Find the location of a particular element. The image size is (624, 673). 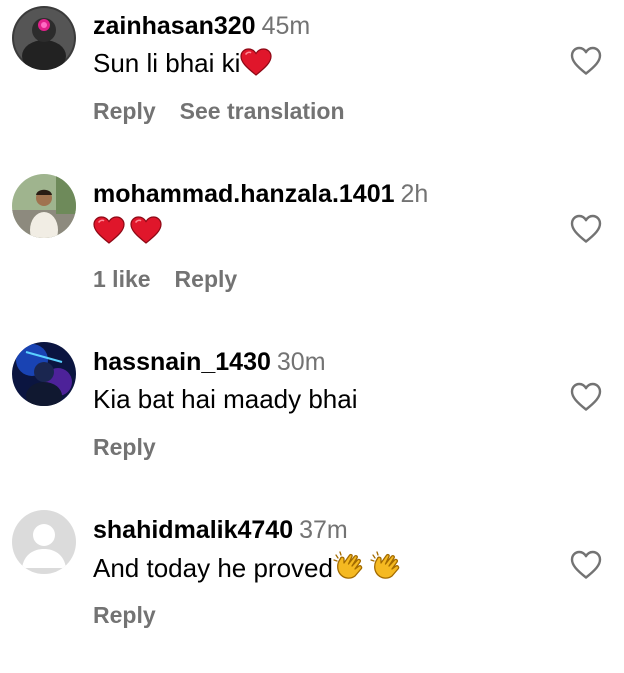

comment-header: zainhasan320 45m is located at coordinates (201, 26).